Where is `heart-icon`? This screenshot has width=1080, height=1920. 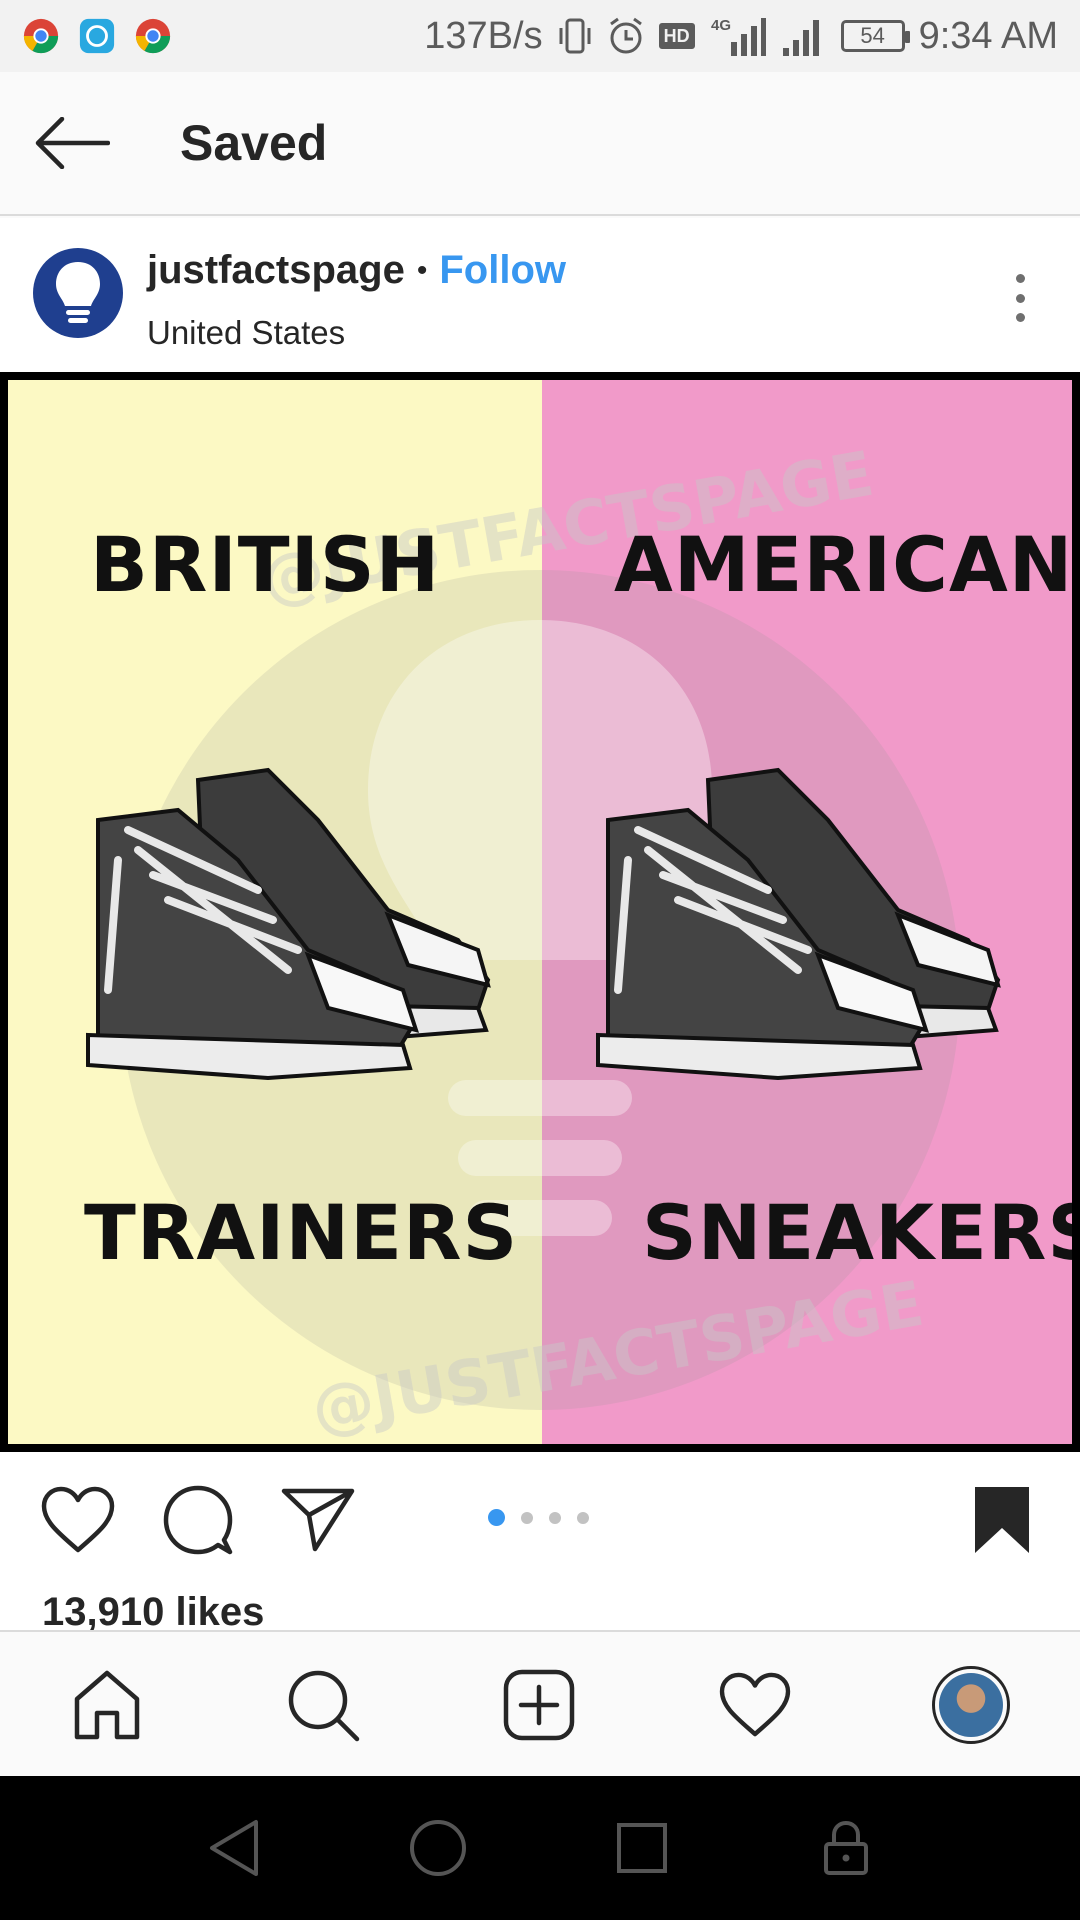 heart-icon is located at coordinates (78, 1519).